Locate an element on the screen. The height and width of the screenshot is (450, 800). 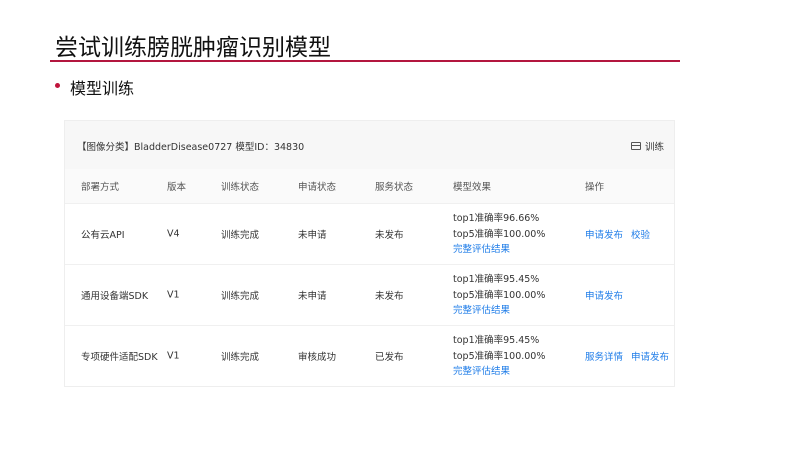
model-info: 【图像分类】BladderDisease0727 模型ID：34830 is located at coordinates (191, 147).